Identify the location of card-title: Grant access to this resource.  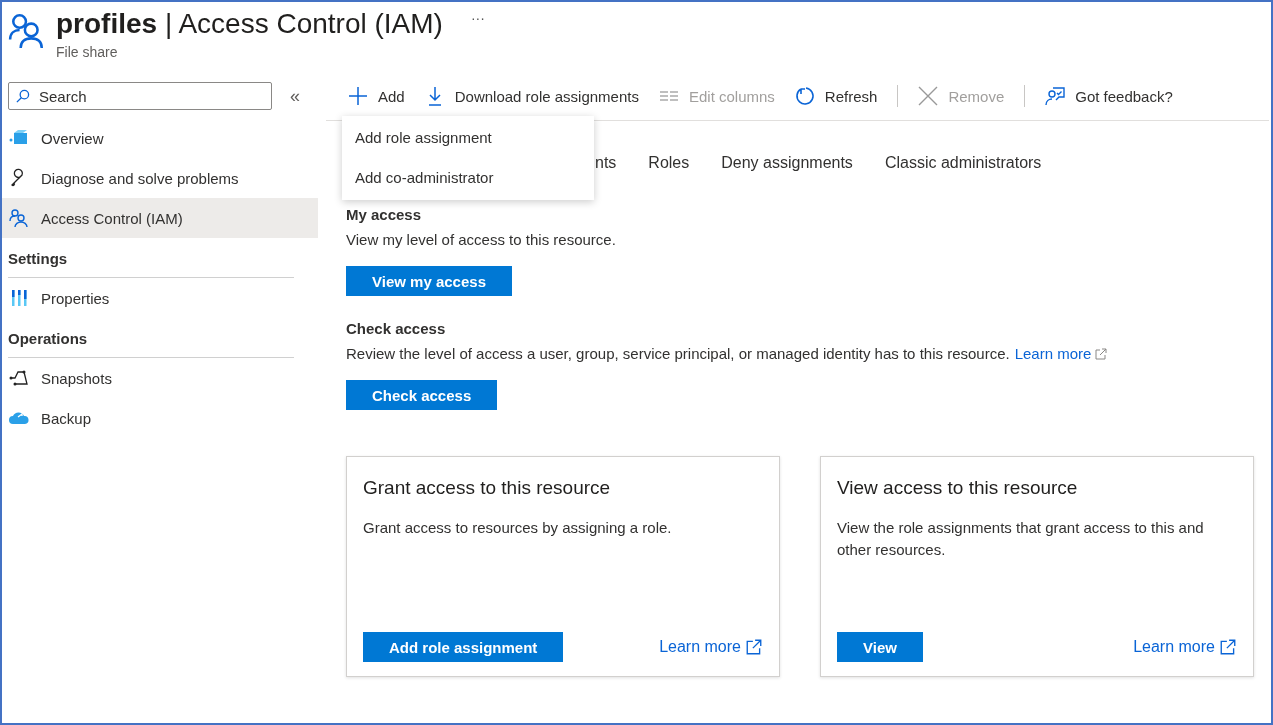
(487, 488).